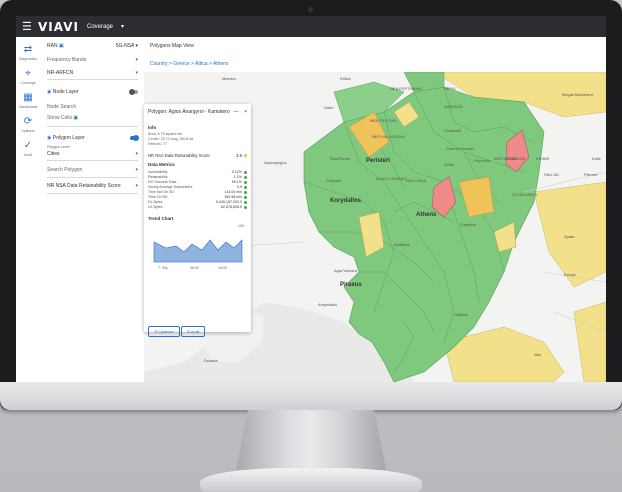 The width and height of the screenshot is (622, 492). I want to click on trend-chart, so click(198, 251).